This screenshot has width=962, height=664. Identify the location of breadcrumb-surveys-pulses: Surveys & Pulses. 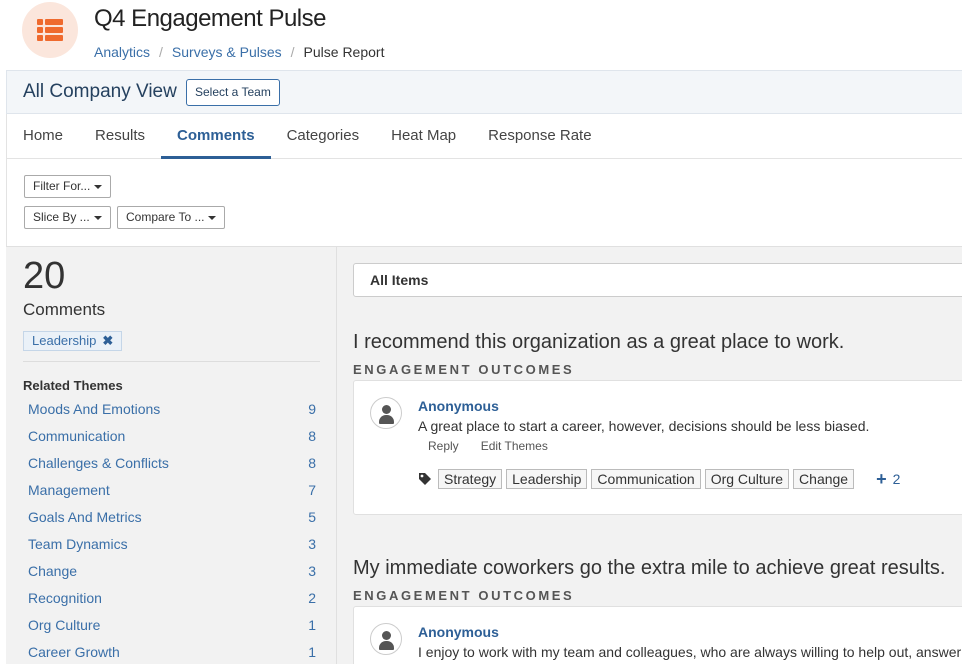
(227, 52).